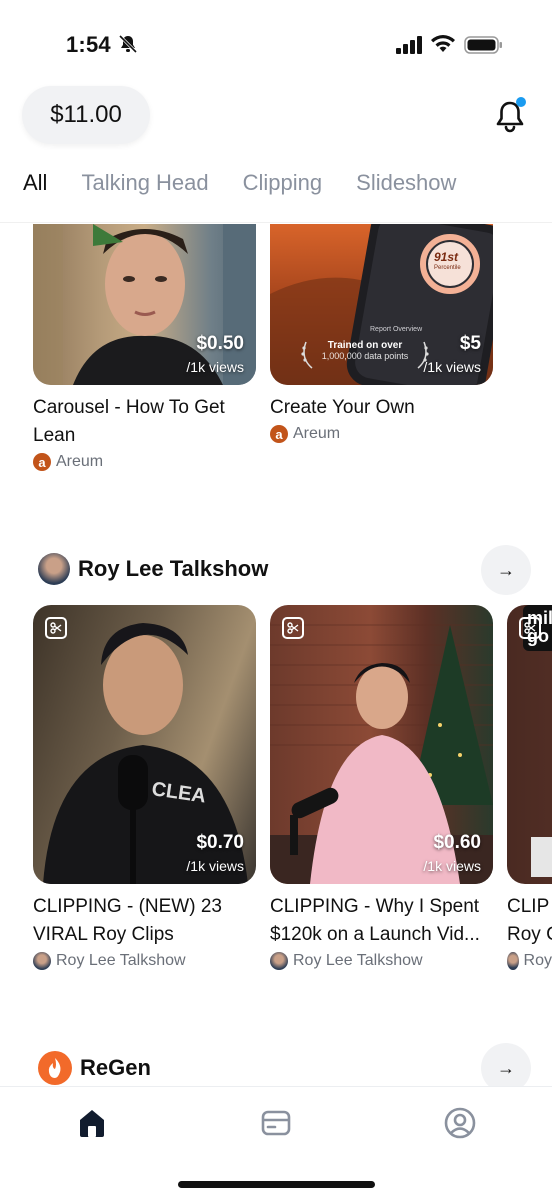 The height and width of the screenshot is (1200, 552). Describe the element at coordinates (529, 961) in the screenshot. I see `card-author-partial: Roy` at that location.